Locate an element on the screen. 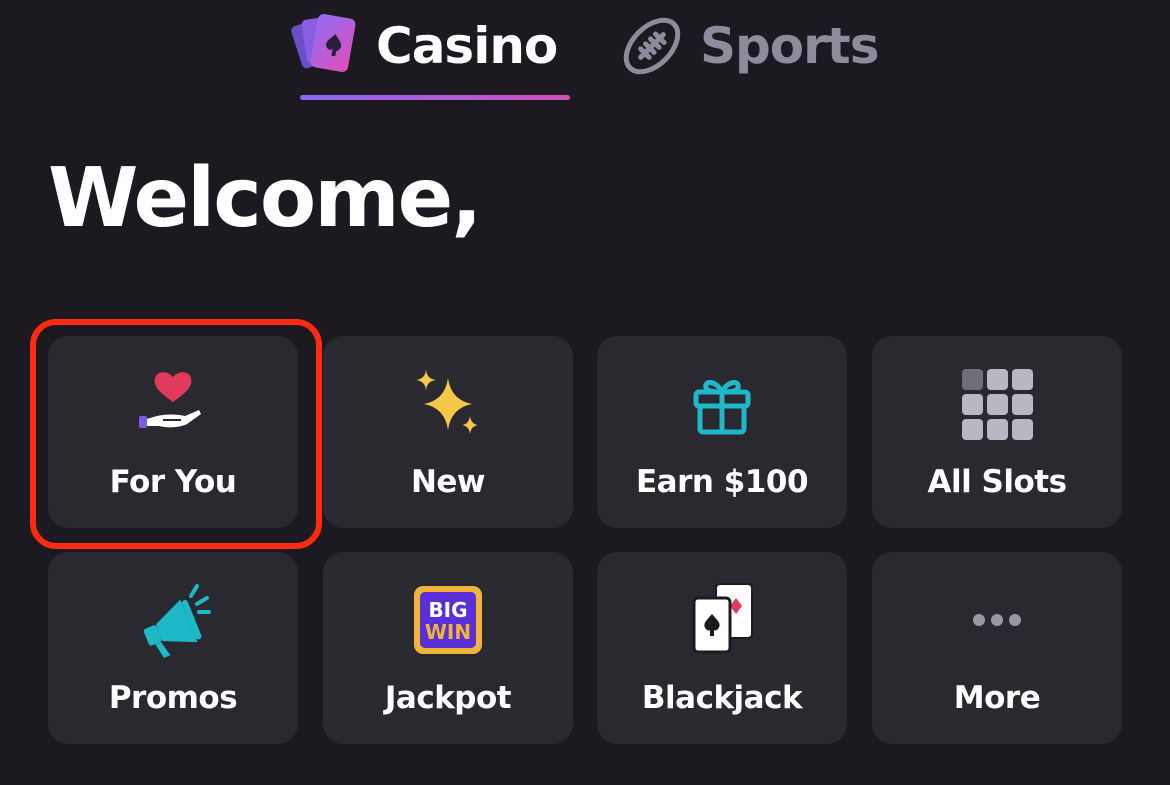 The width and height of the screenshot is (1170, 785). cards-icon is located at coordinates (722, 620).